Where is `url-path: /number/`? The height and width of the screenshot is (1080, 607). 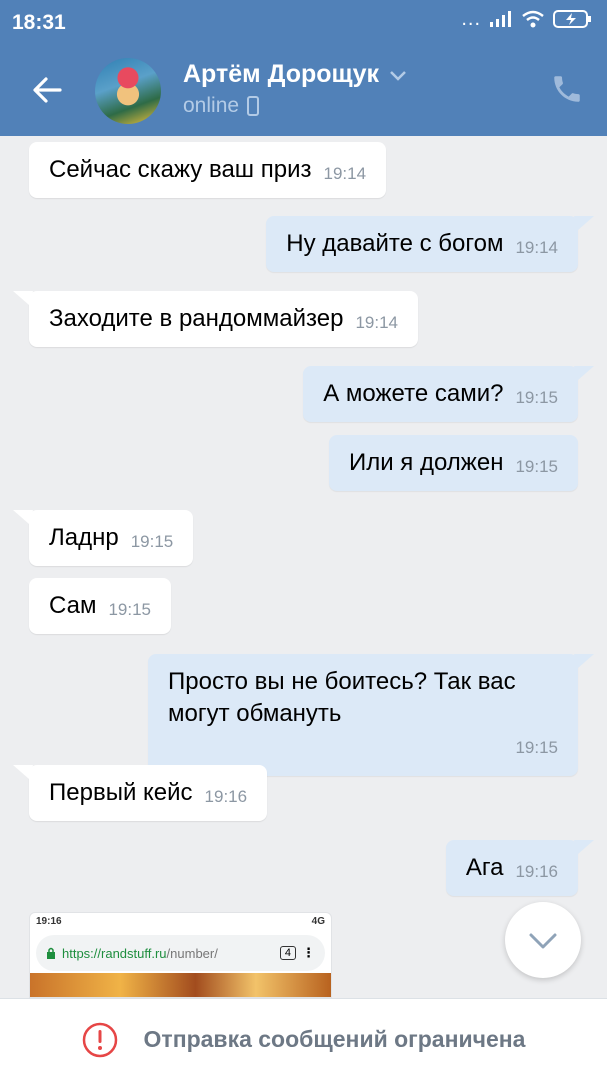
url-path: /number/ is located at coordinates (192, 953).